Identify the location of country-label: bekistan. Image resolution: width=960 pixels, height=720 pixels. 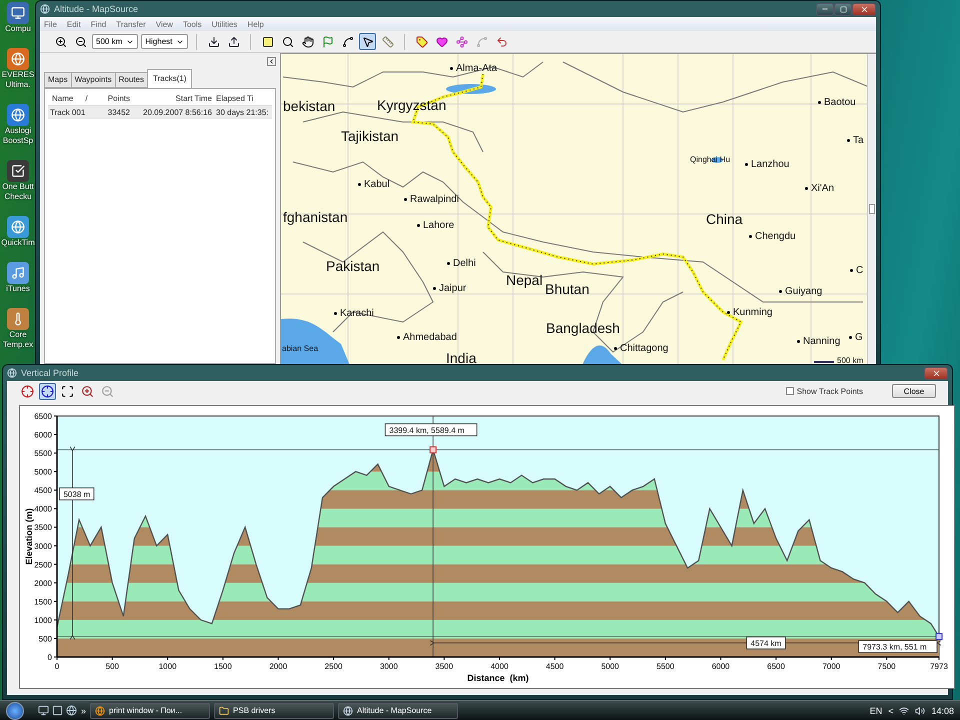
(309, 106).